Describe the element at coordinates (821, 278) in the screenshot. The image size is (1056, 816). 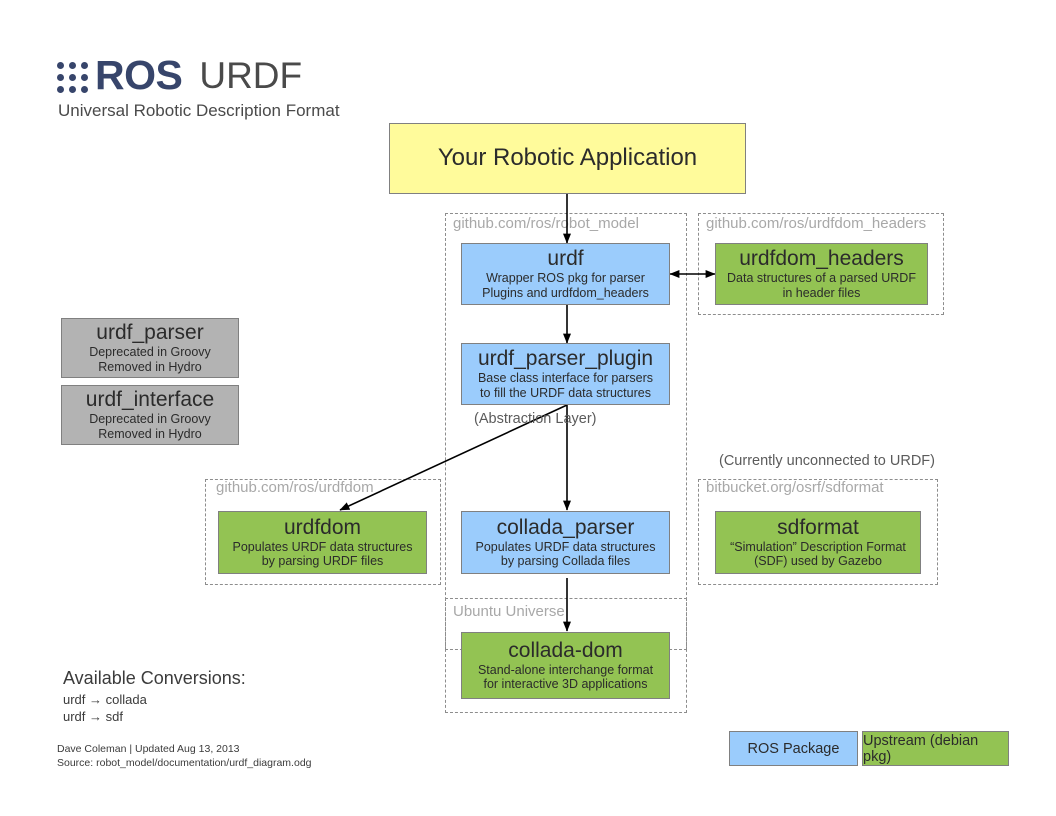
I see `node-desc-line1: Data structures of a parsed URDF` at that location.